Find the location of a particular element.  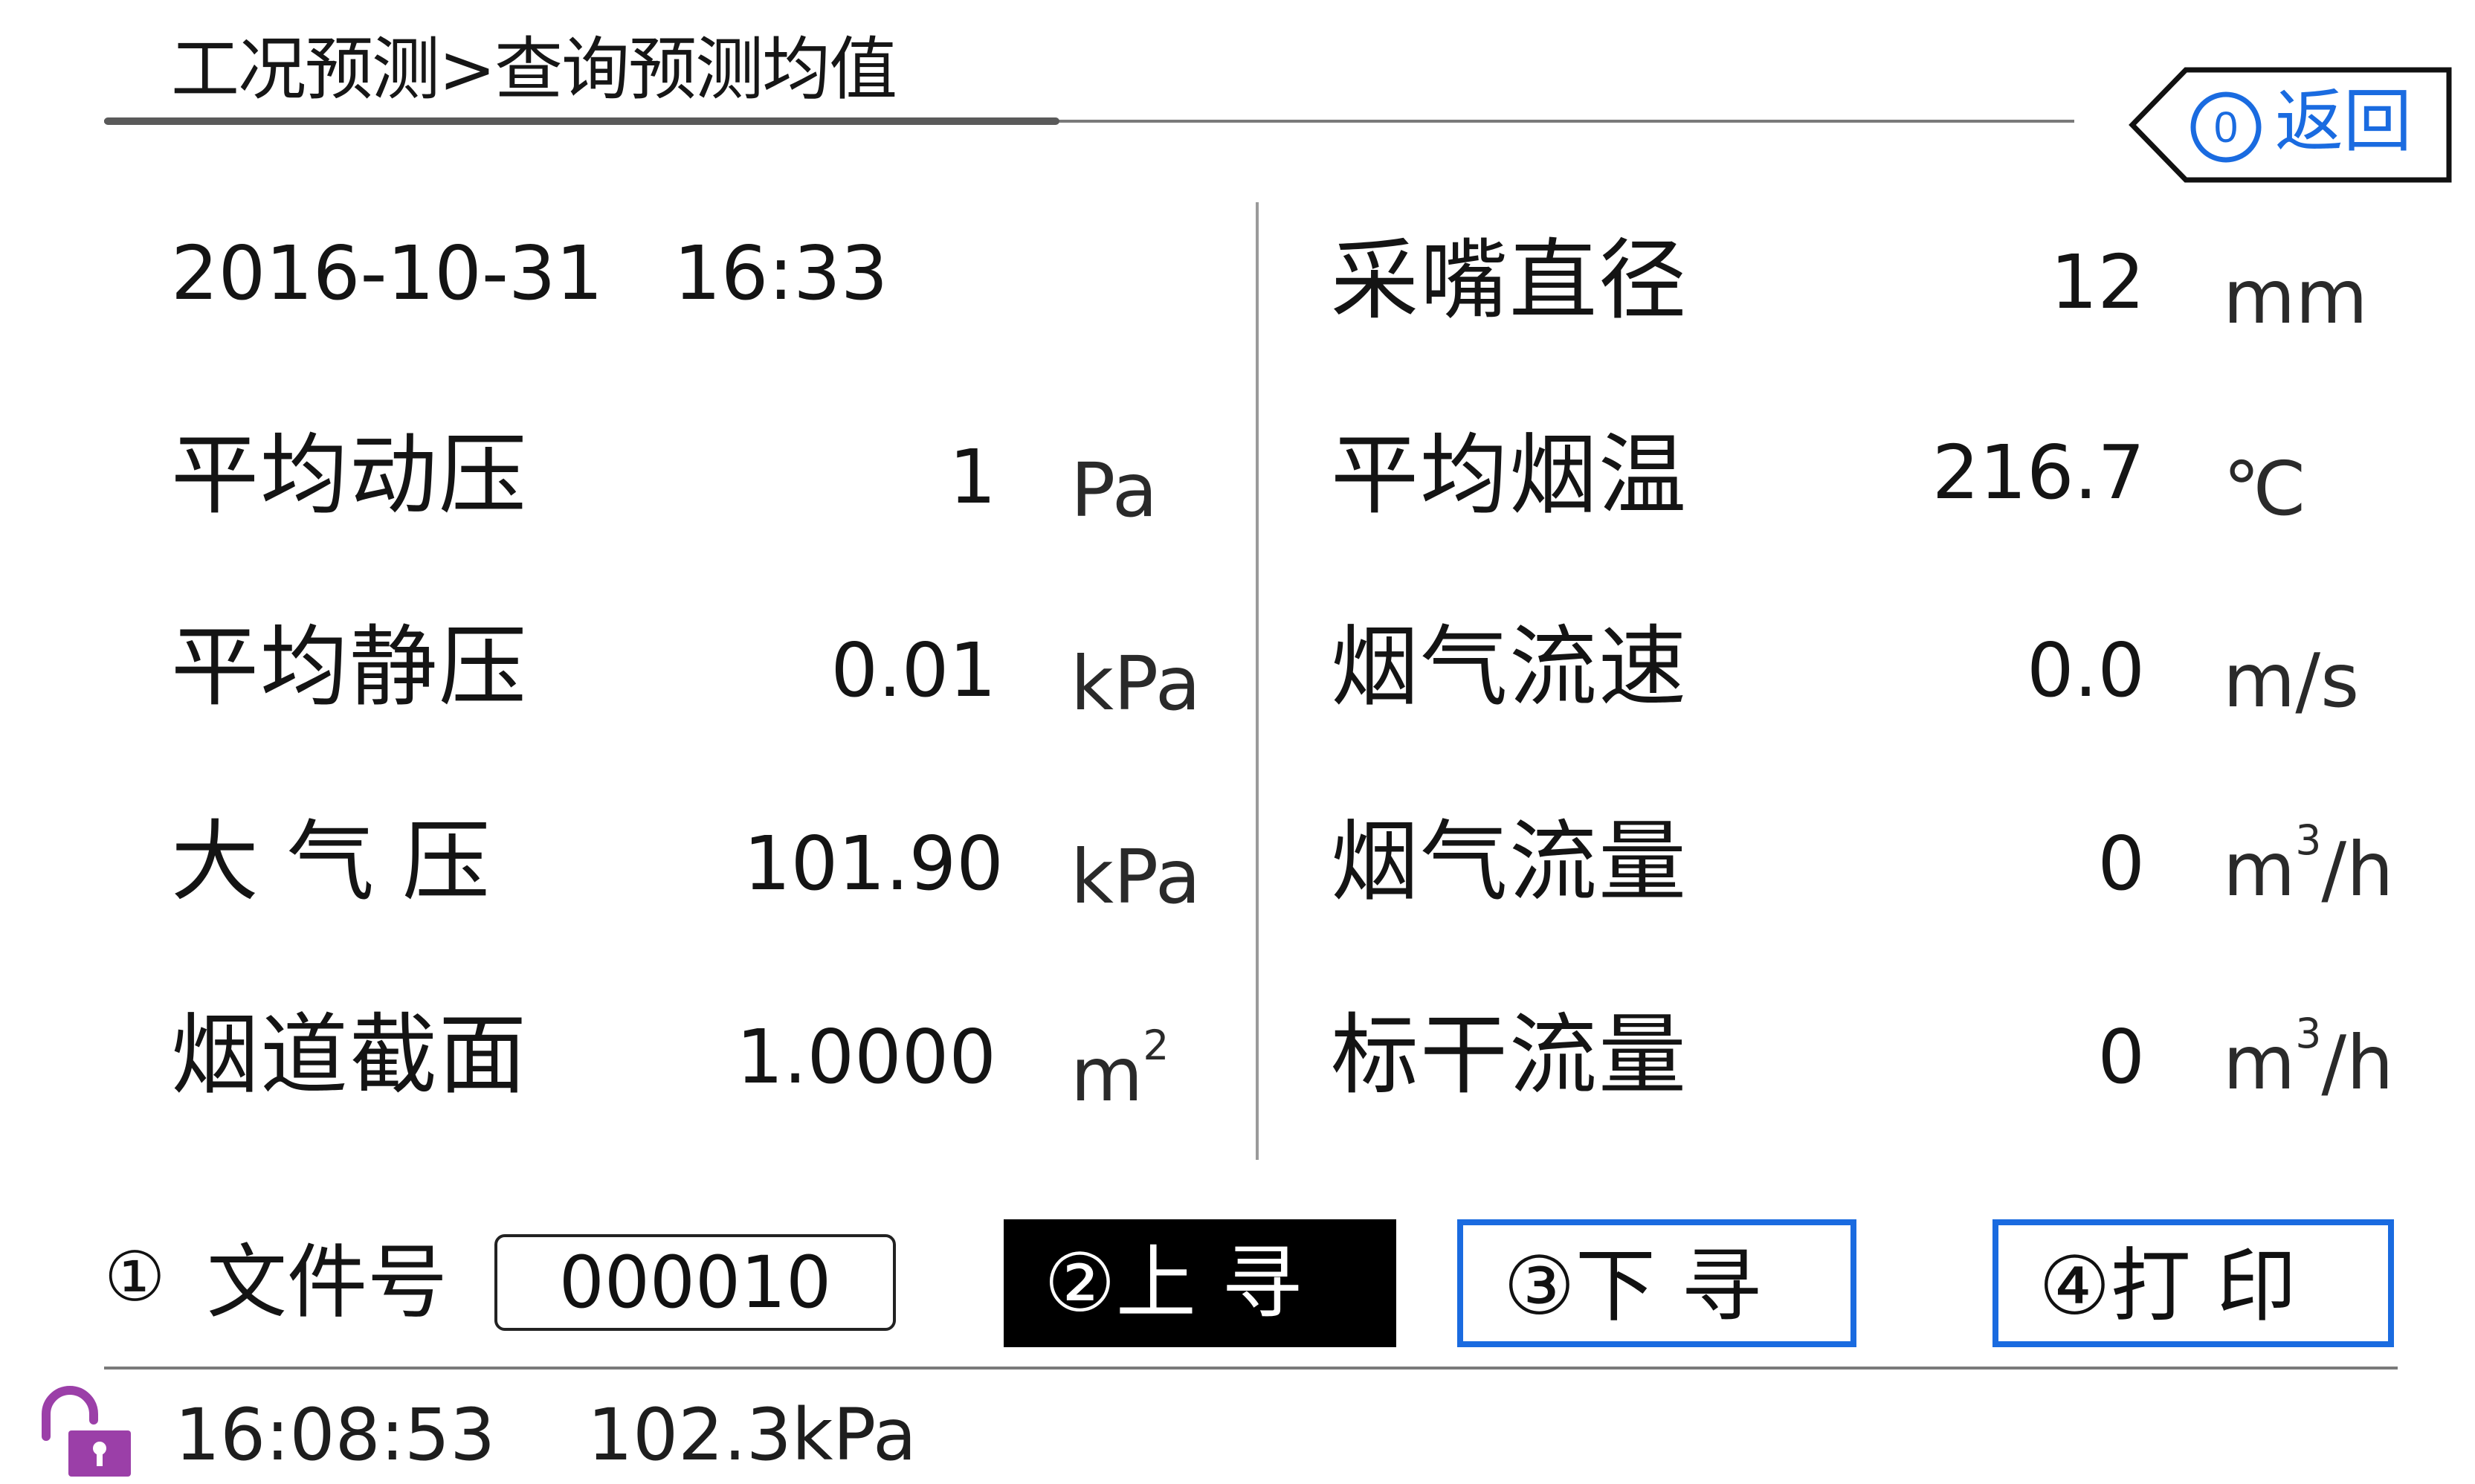

field-unit-flue-gas-flow: m3/h is located at coordinates (2308, 864).